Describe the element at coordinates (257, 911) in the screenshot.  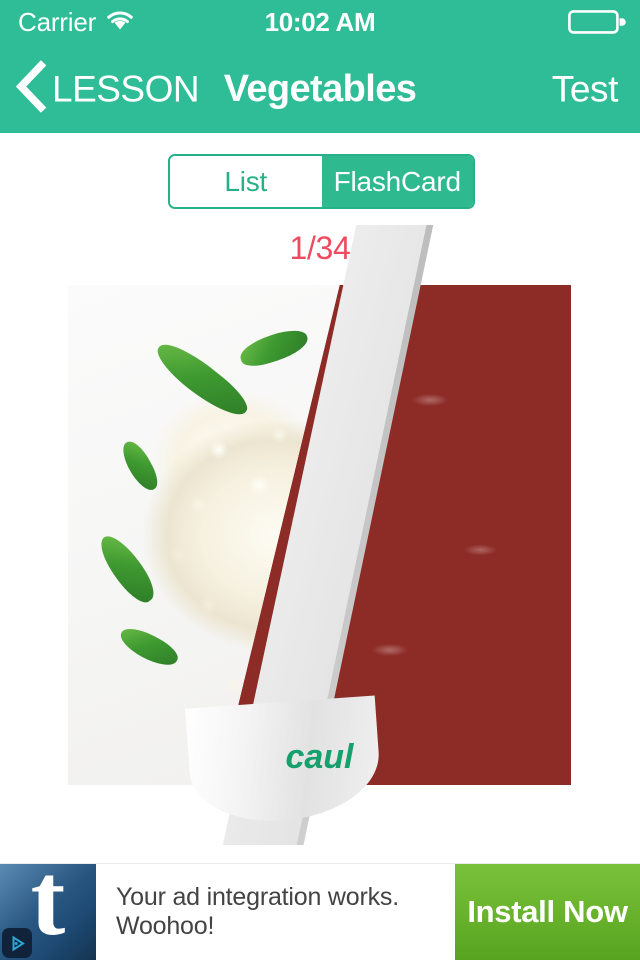
I see `ad-text: Your ad integration works. Woohoo!` at that location.